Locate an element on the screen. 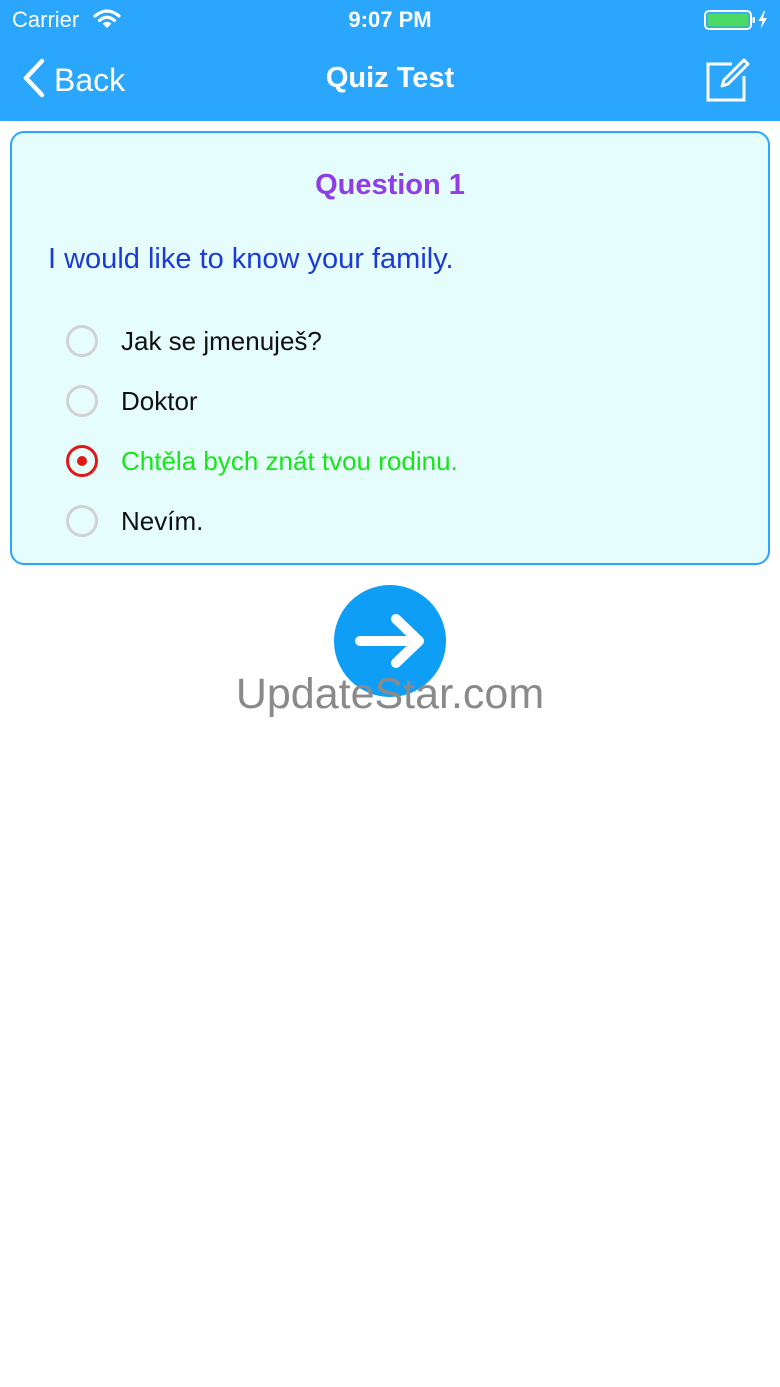 The width and height of the screenshot is (780, 1387). compose-icon is located at coordinates (728, 80).